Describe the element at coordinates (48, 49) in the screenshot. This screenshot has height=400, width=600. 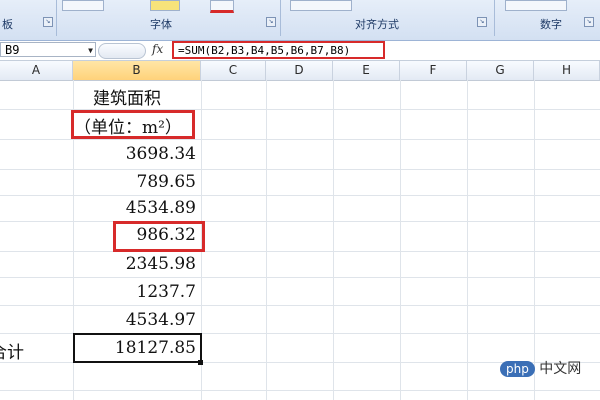
I see `name-box: B9 ▼` at that location.